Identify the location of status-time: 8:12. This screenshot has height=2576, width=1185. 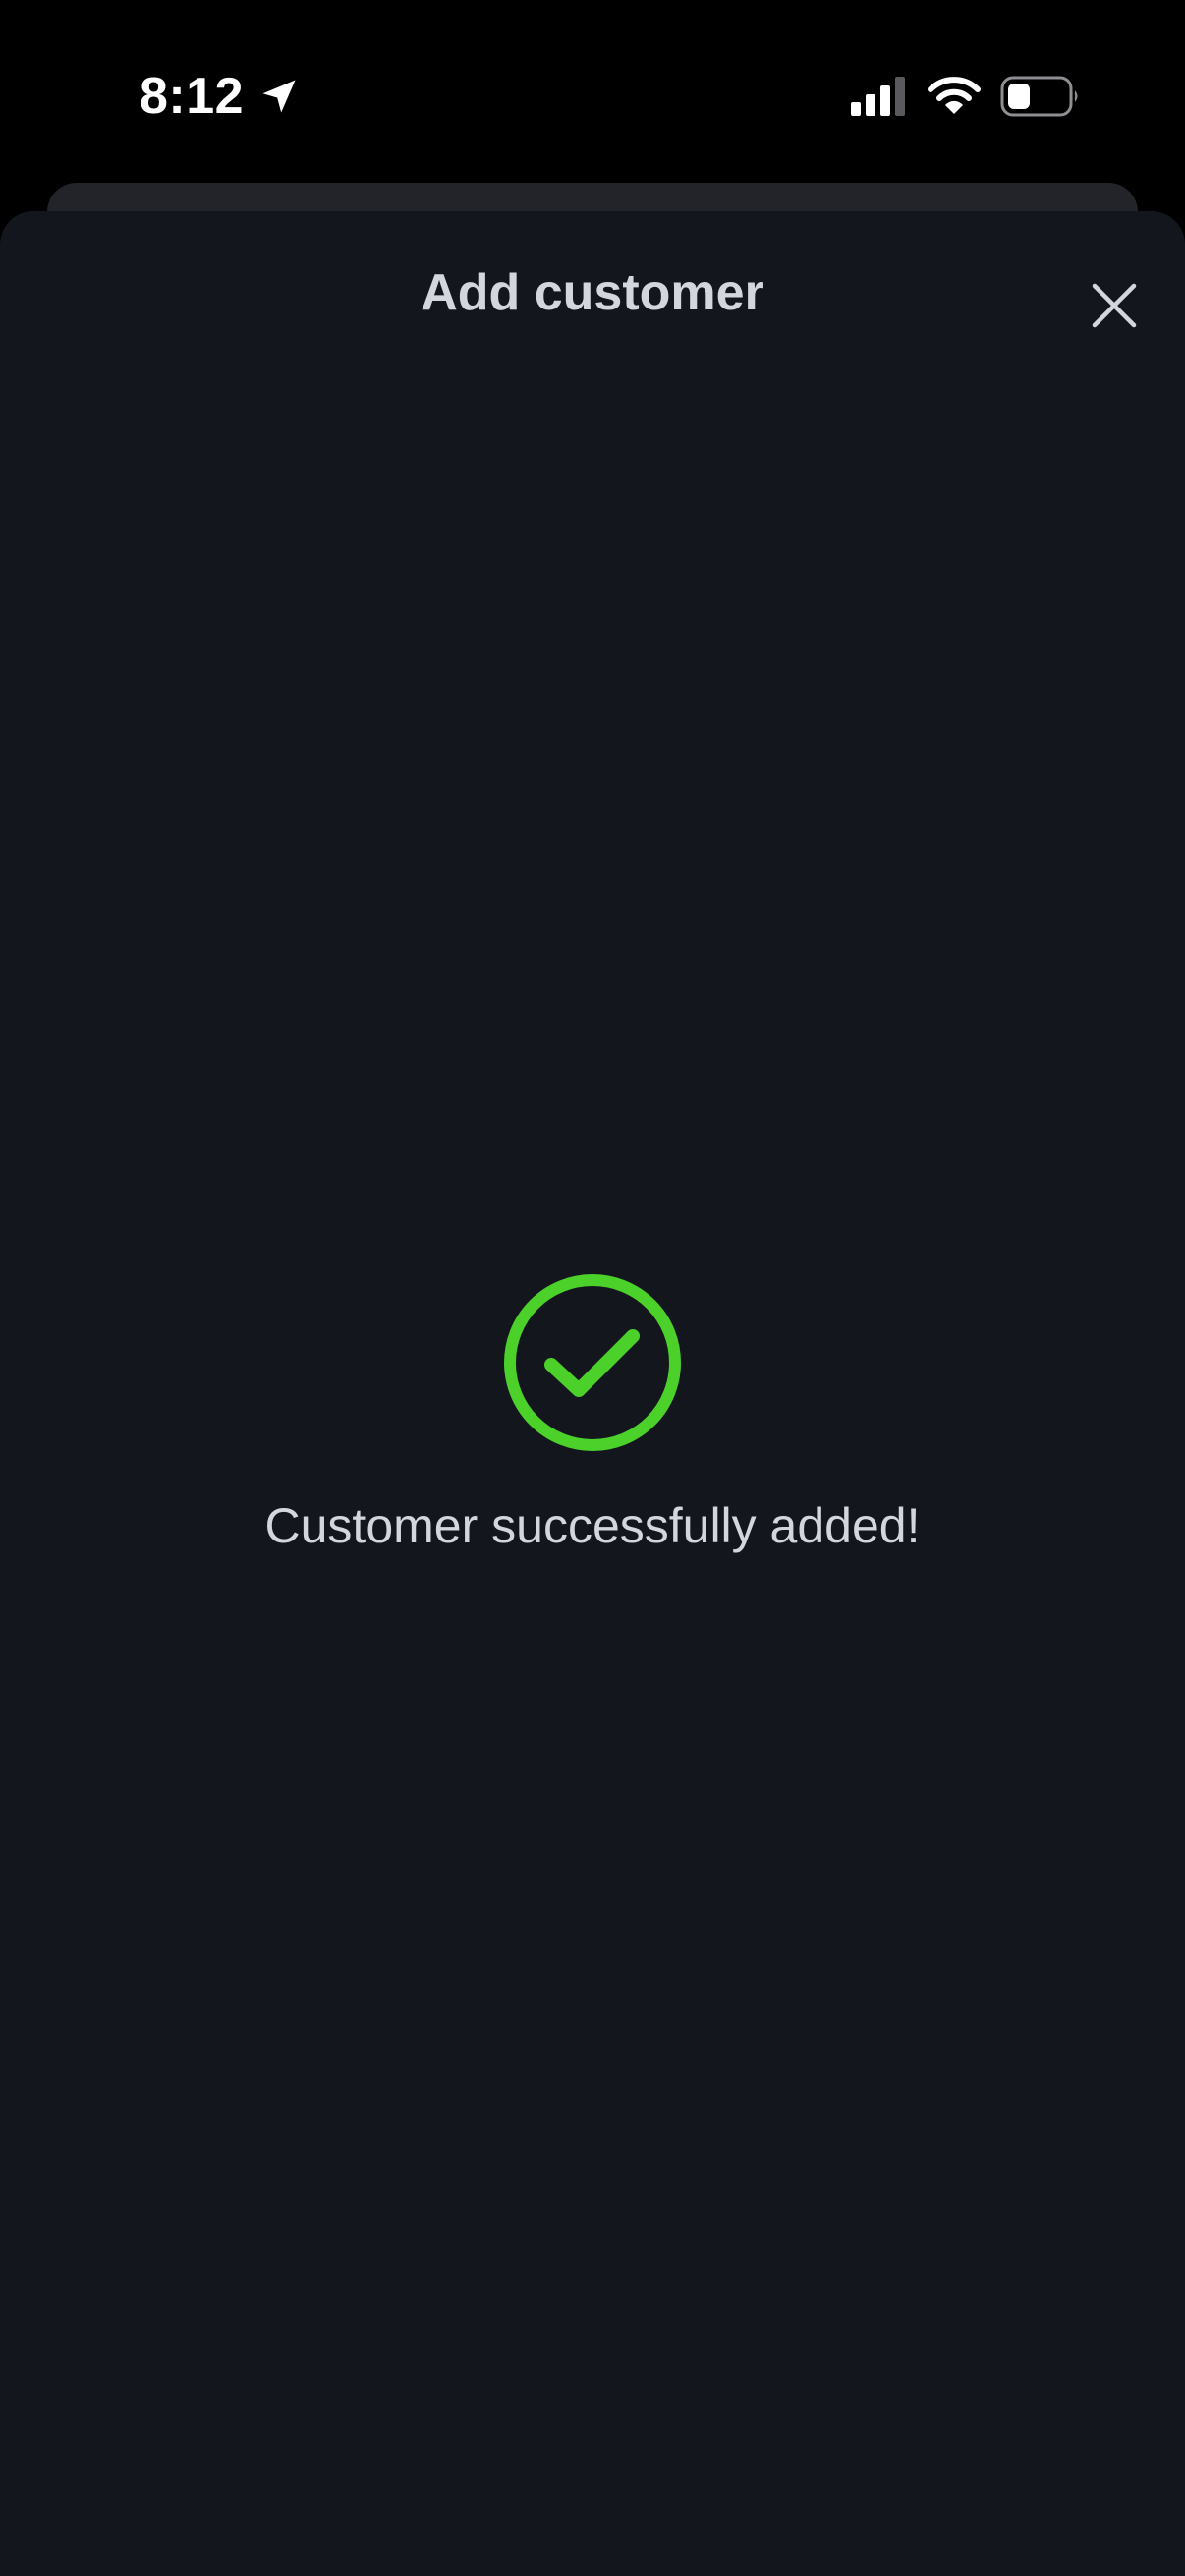
(193, 96).